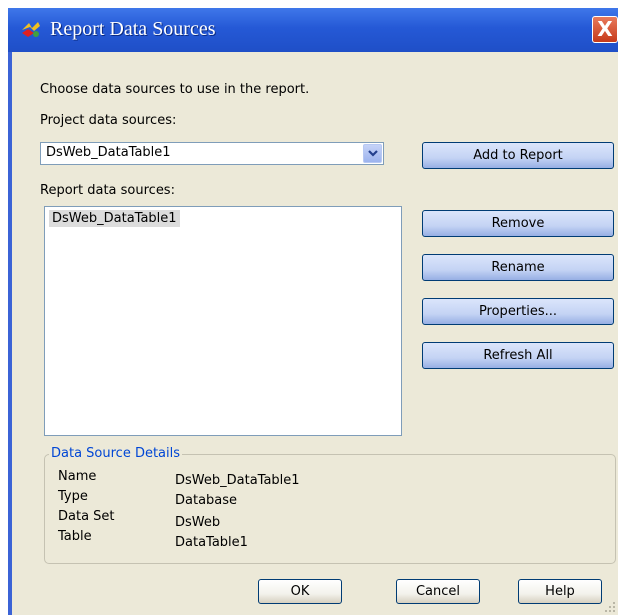  What do you see at coordinates (313, 30) in the screenshot?
I see `title-bar: Report Data Sources X` at bounding box center [313, 30].